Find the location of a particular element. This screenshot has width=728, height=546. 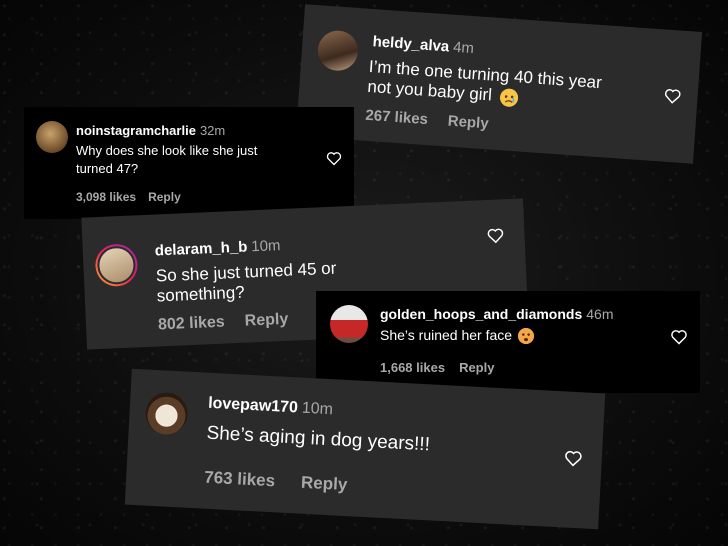

comment-text: She’s aging in dog years!!! is located at coordinates (318, 440).